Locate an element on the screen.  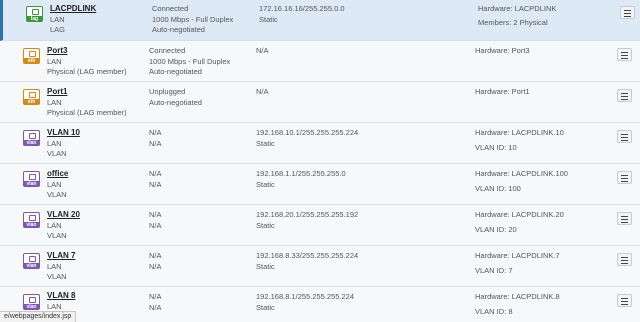
hardware-label: Hardware: LACPDLINK.100 is located at coordinates (521, 173).